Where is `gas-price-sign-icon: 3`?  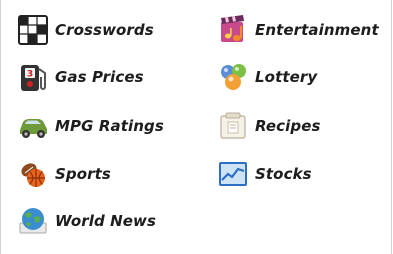 gas-price-sign-icon: 3 is located at coordinates (33, 77).